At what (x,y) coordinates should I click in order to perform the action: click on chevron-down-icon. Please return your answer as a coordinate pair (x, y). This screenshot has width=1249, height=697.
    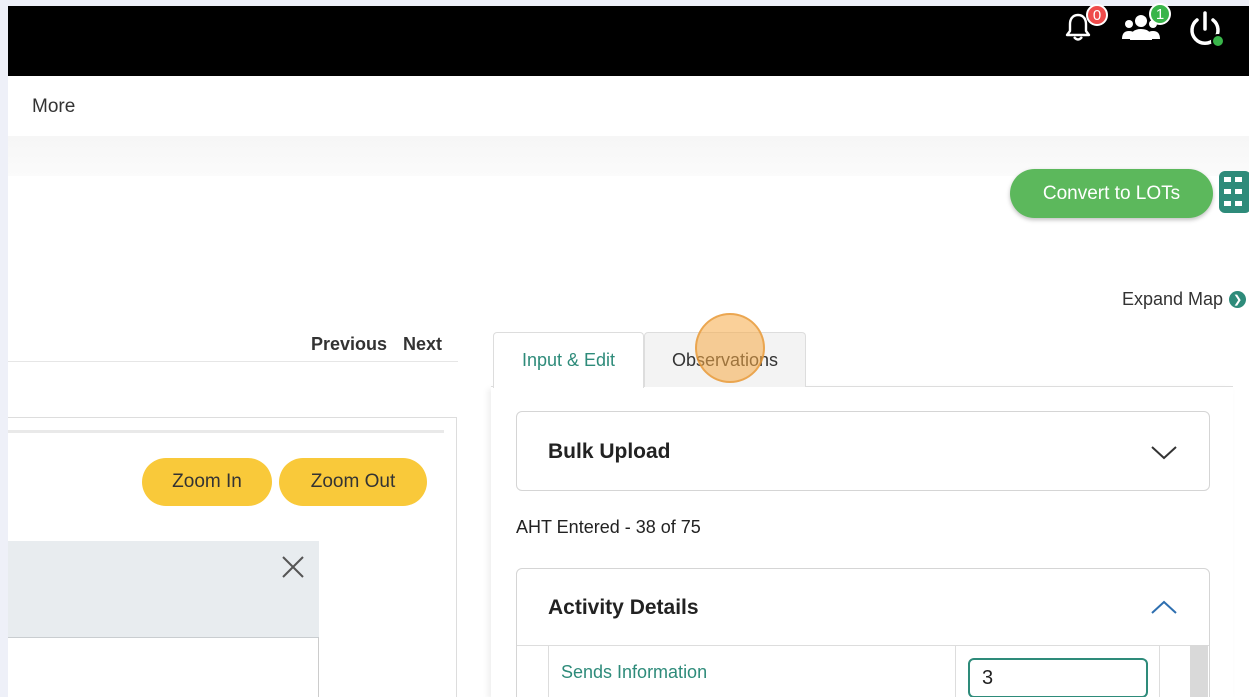
    Looking at the image, I should click on (1164, 452).